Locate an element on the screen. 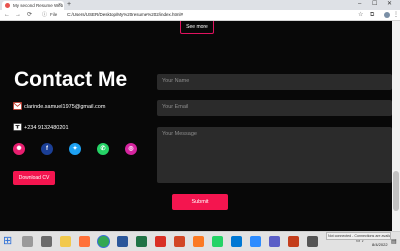  forward-icon: → is located at coordinates (18, 15).